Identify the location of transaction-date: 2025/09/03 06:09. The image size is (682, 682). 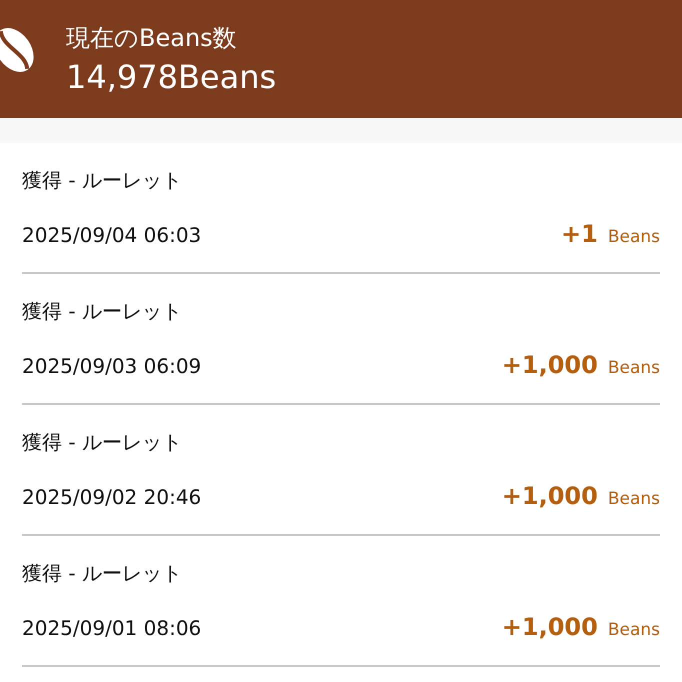
(112, 366).